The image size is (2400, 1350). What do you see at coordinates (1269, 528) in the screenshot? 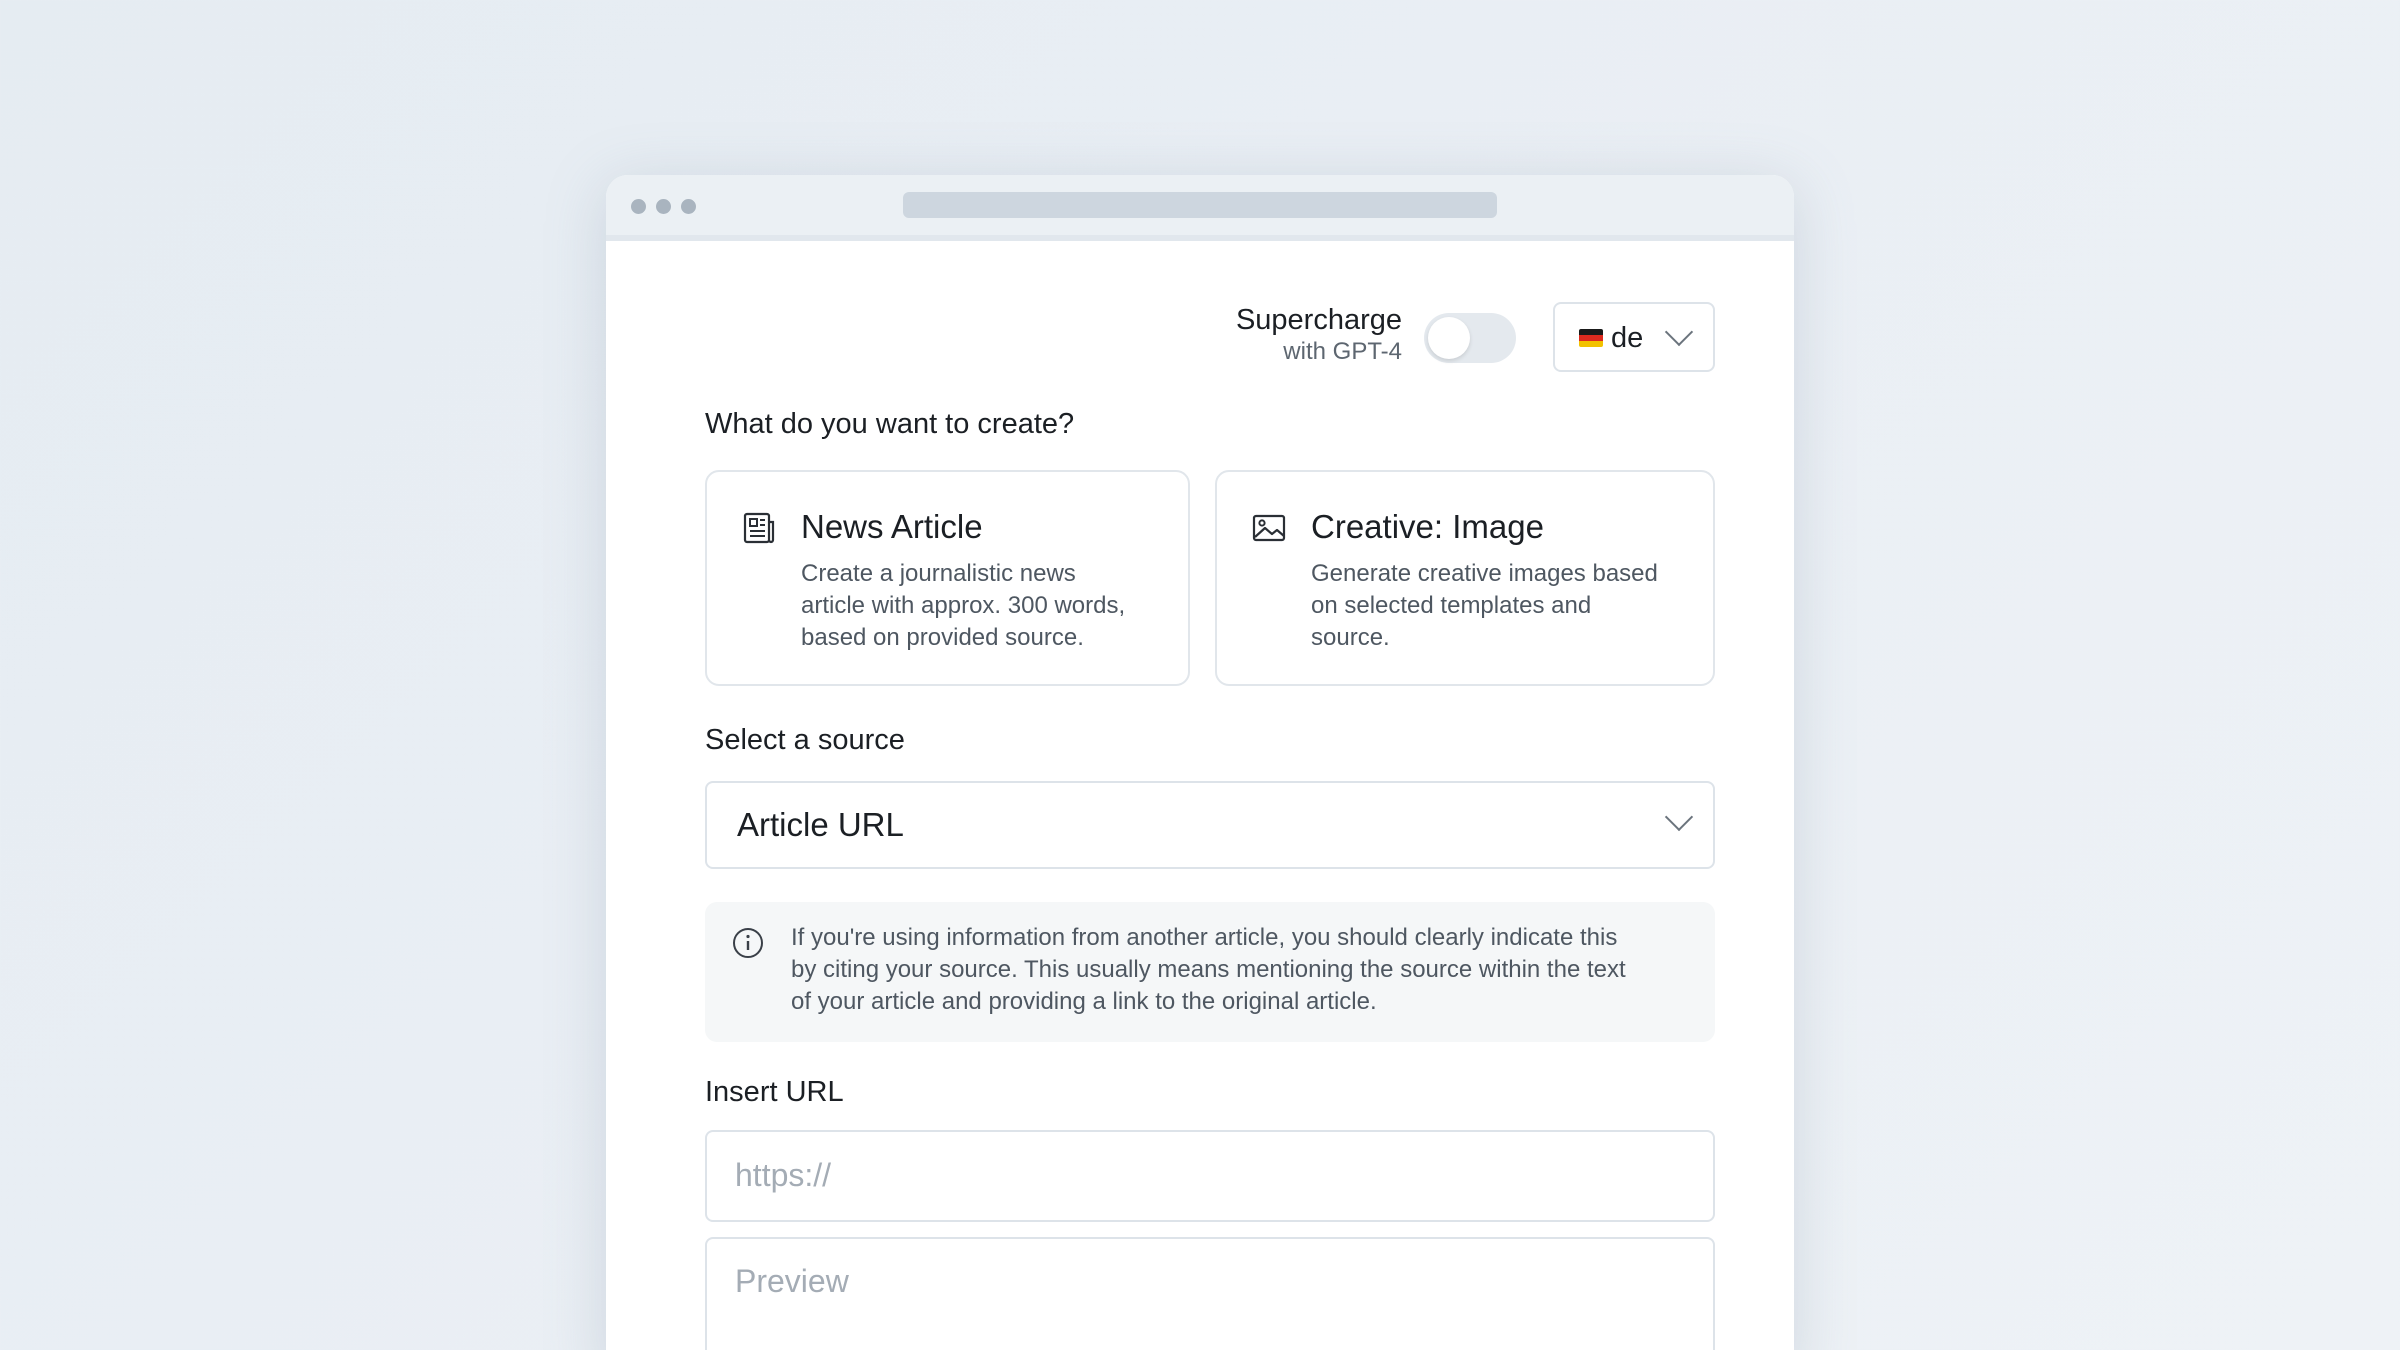
I see `image-icon` at bounding box center [1269, 528].